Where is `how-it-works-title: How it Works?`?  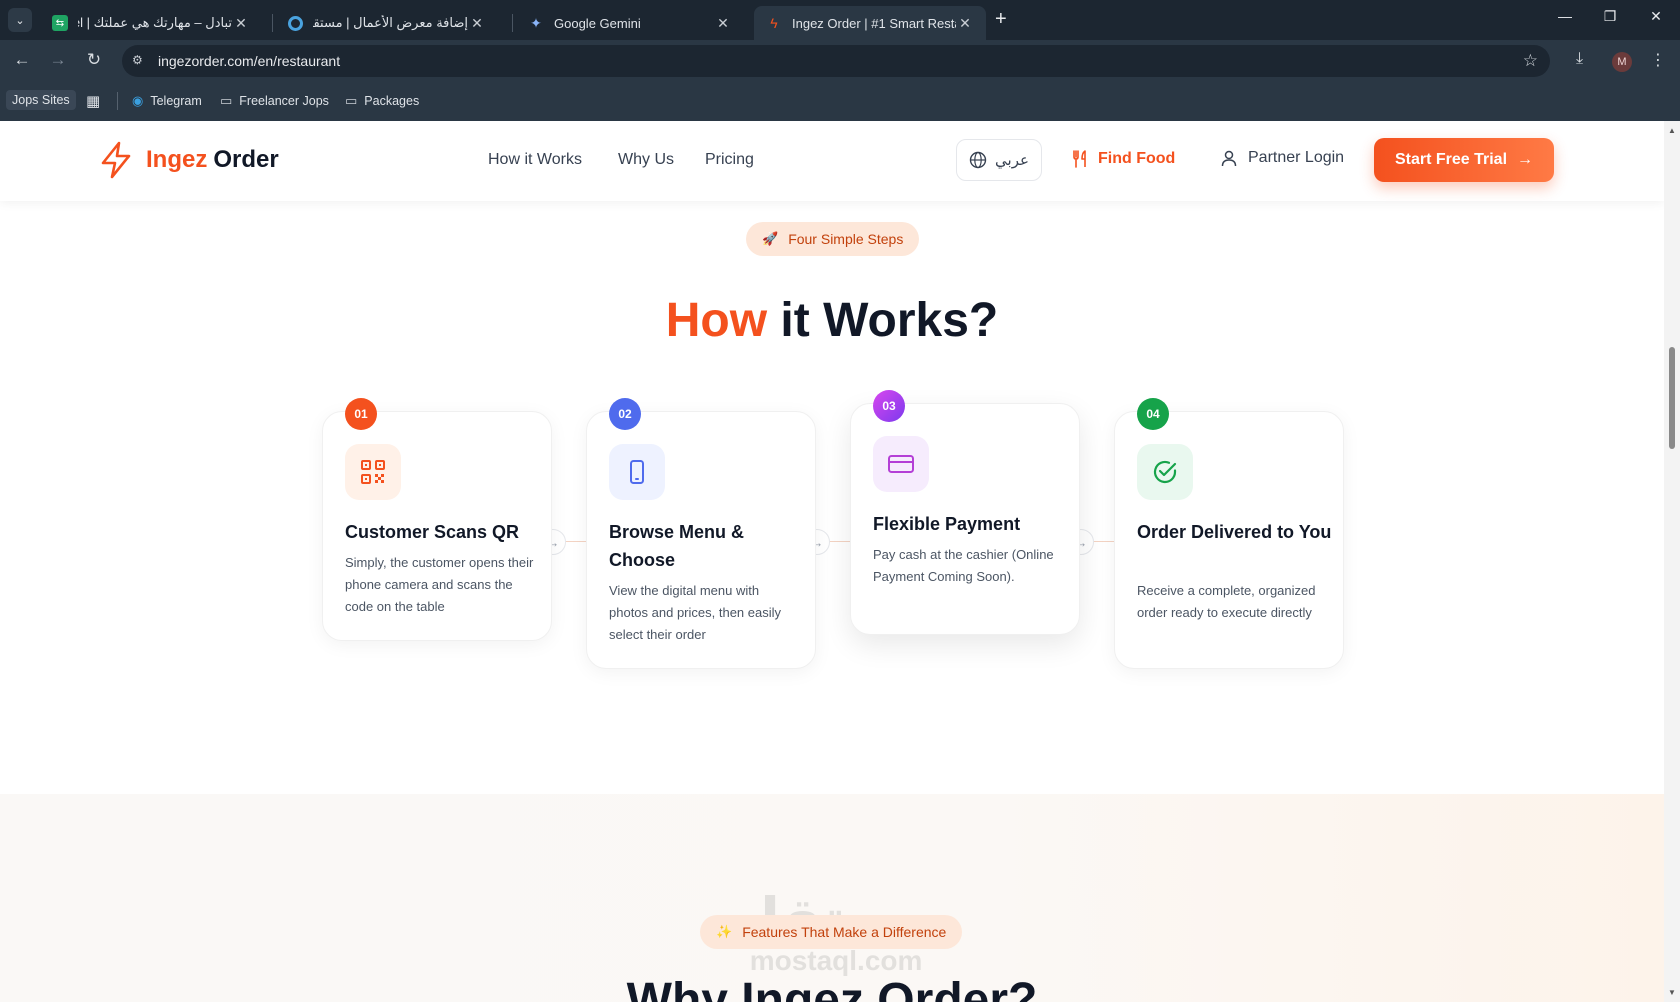 how-it-works-title: How it Works? is located at coordinates (832, 320).